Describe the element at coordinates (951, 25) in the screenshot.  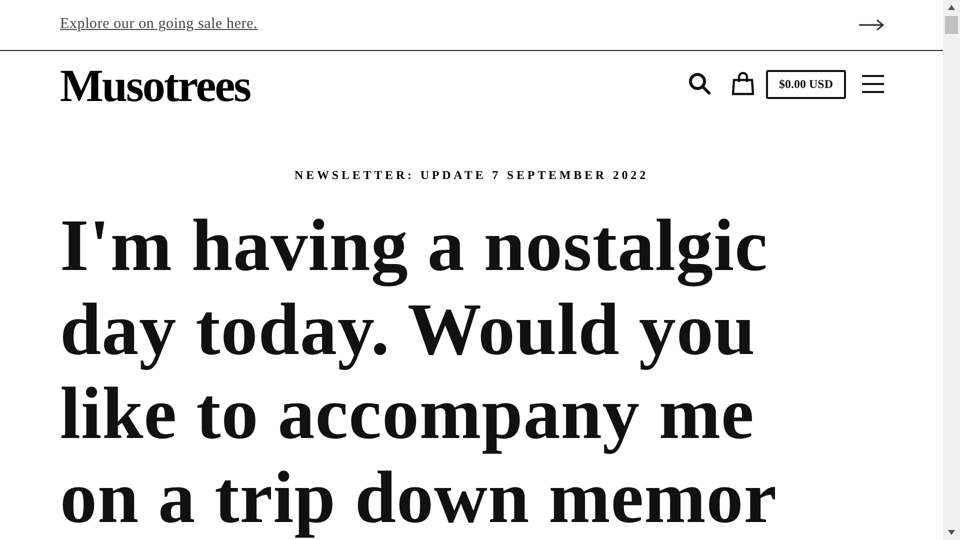
I see `scrollbar-thumb` at that location.